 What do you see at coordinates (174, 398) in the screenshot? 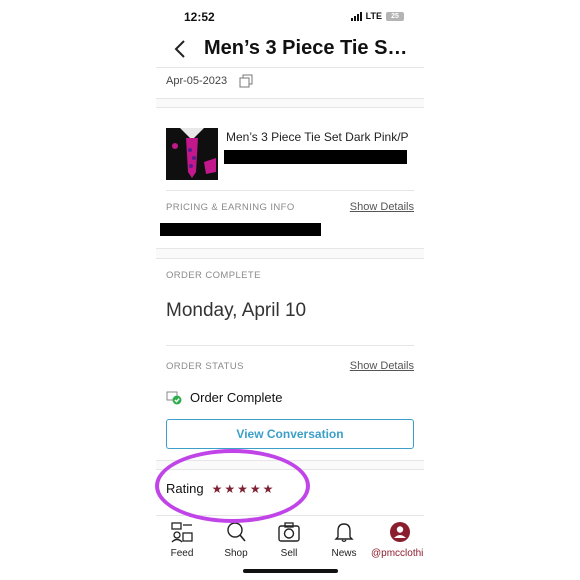
I see `package-check-icon` at bounding box center [174, 398].